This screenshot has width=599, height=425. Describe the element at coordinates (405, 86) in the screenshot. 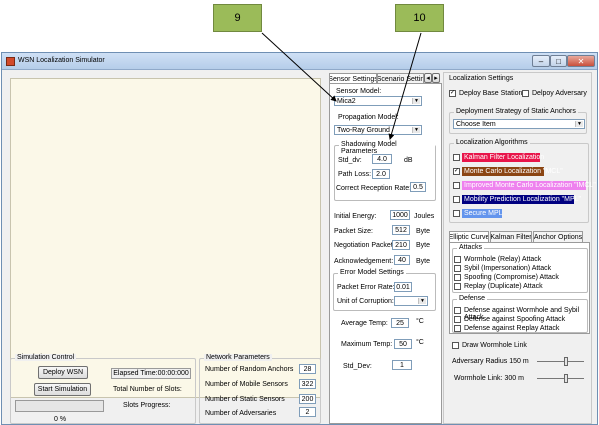

I see `callout-10-arrow` at that location.